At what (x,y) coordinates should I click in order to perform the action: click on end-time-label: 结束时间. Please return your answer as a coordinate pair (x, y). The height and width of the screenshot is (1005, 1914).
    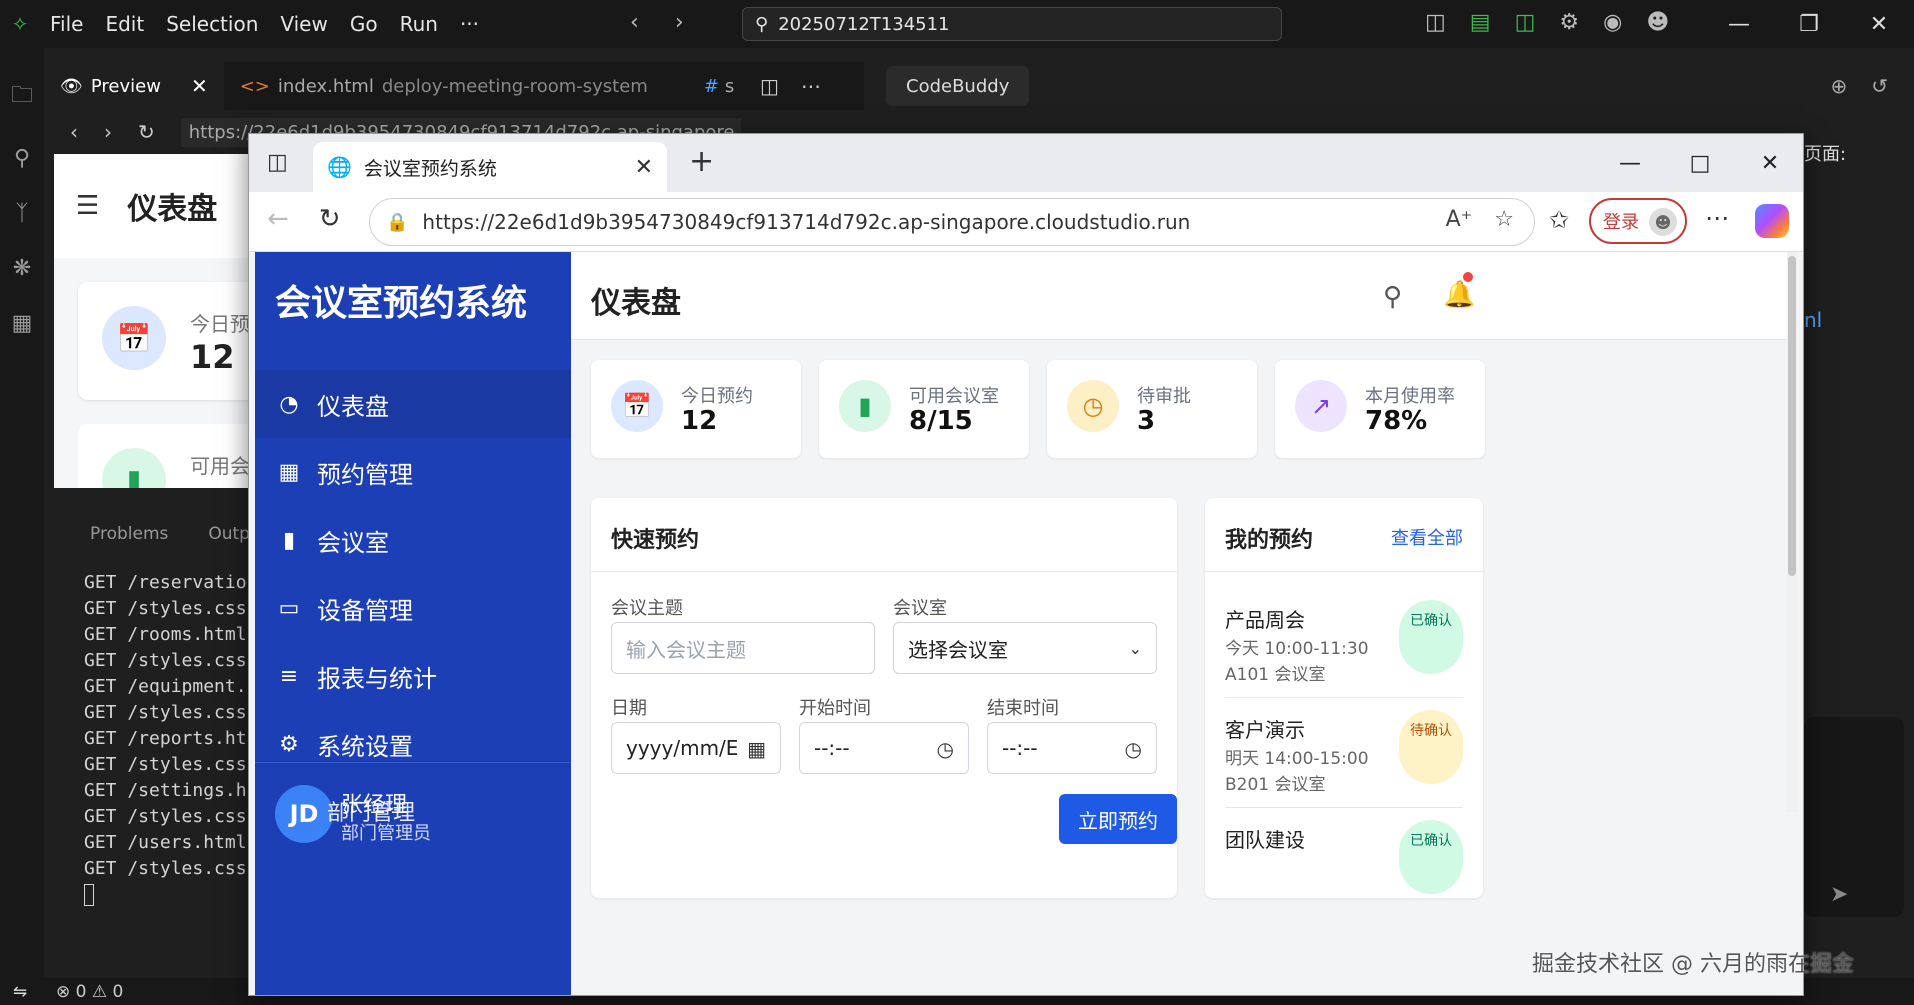
    Looking at the image, I should click on (1023, 708).